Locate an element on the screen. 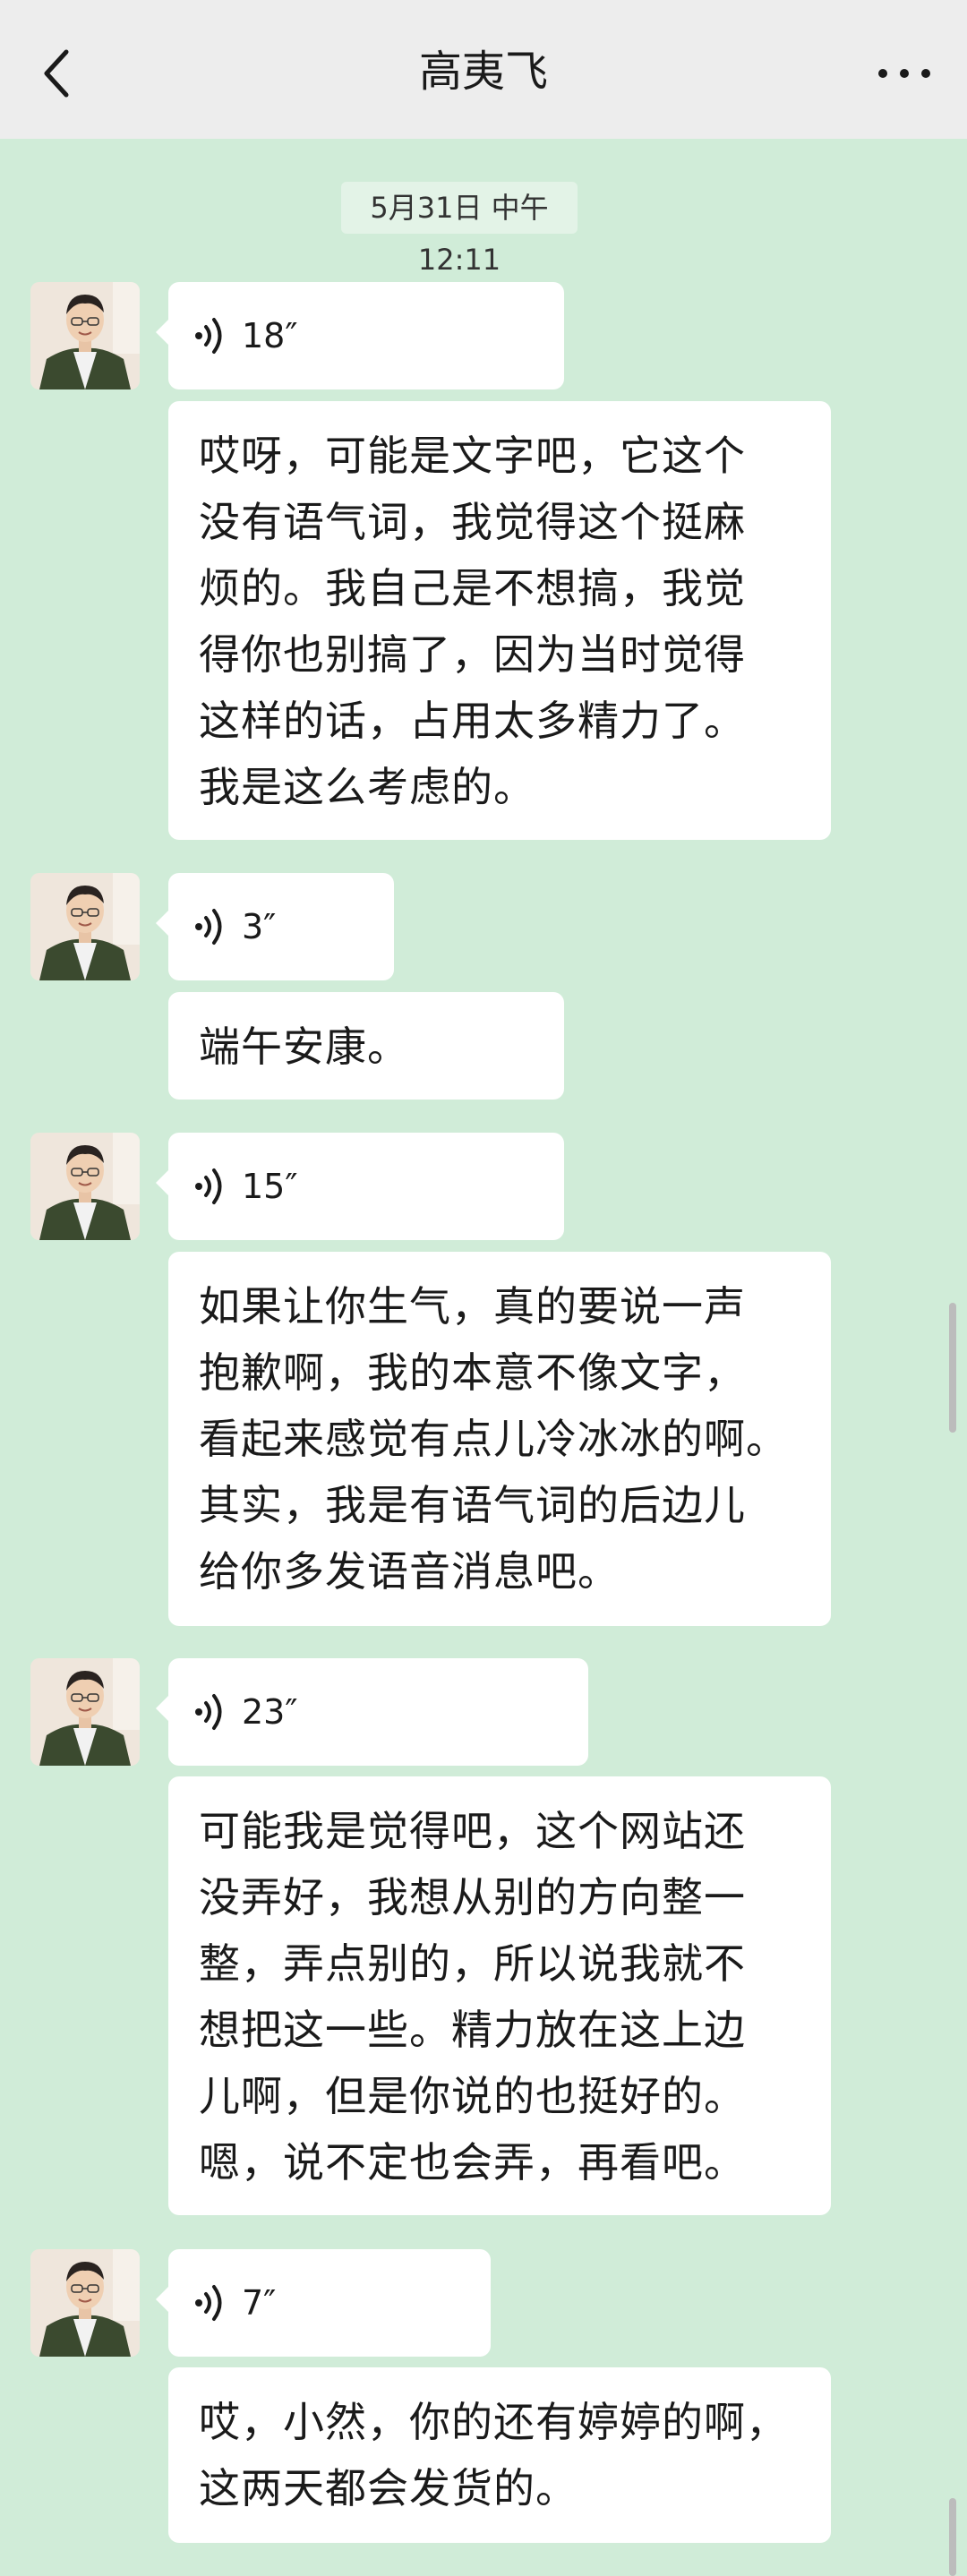  voice-message: 7″ is located at coordinates (323, 2303).